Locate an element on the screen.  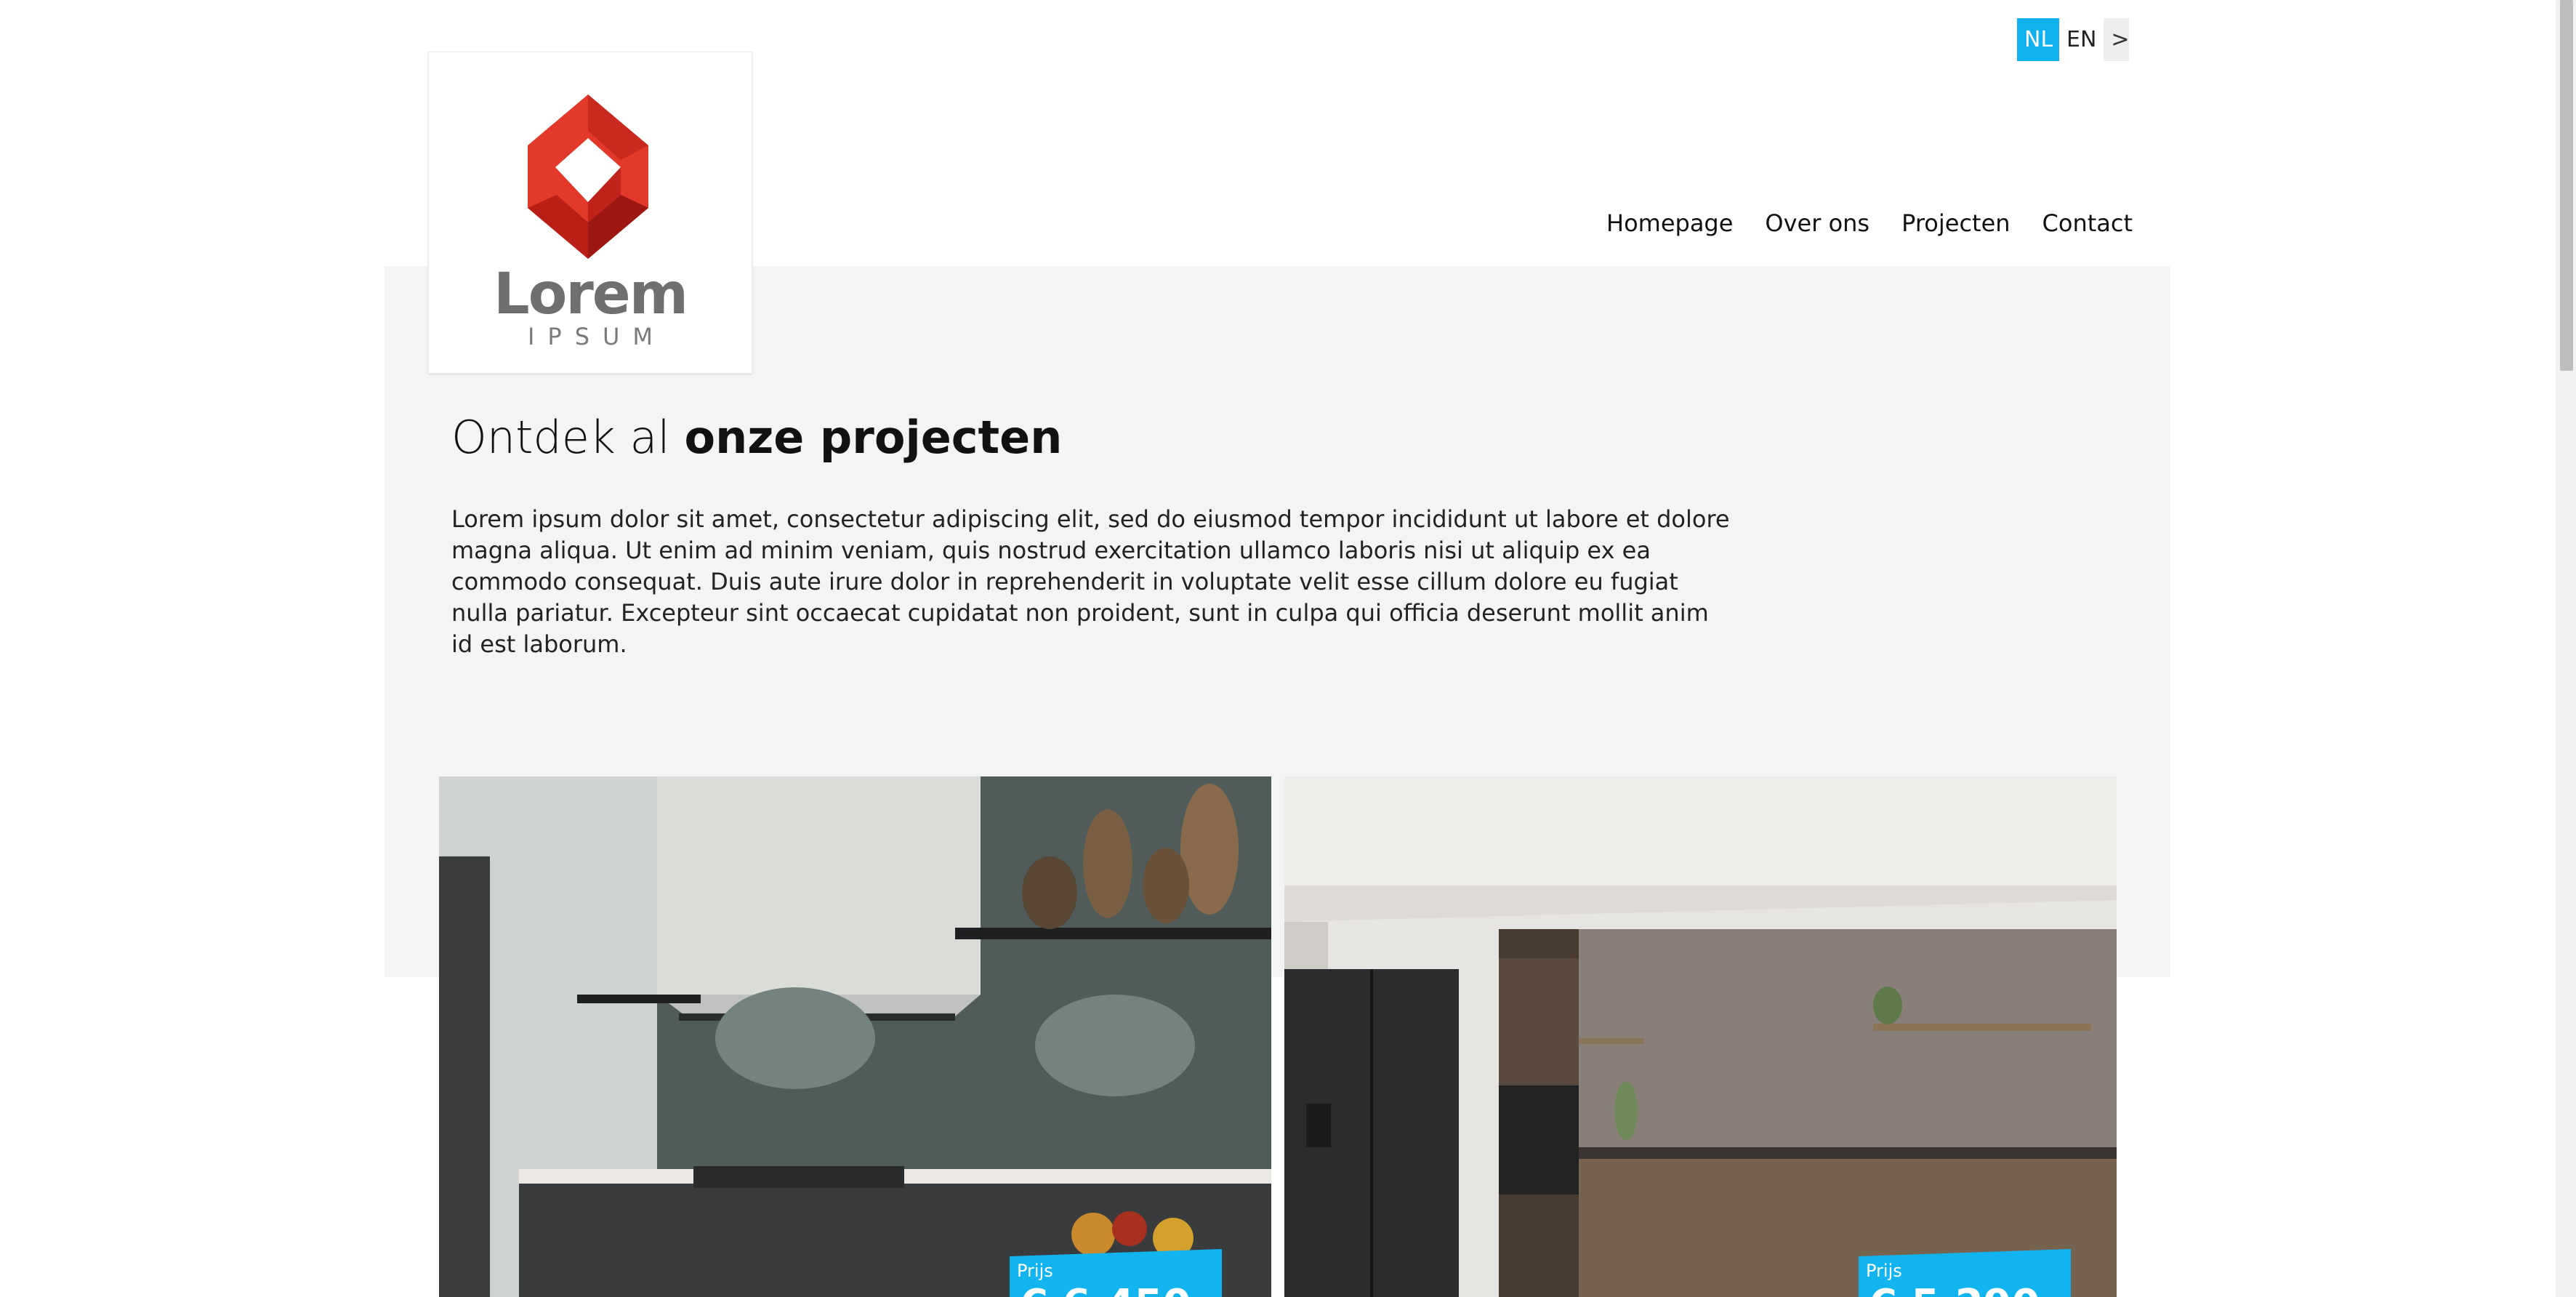
scrollbar-thumb is located at coordinates (2566, 185).